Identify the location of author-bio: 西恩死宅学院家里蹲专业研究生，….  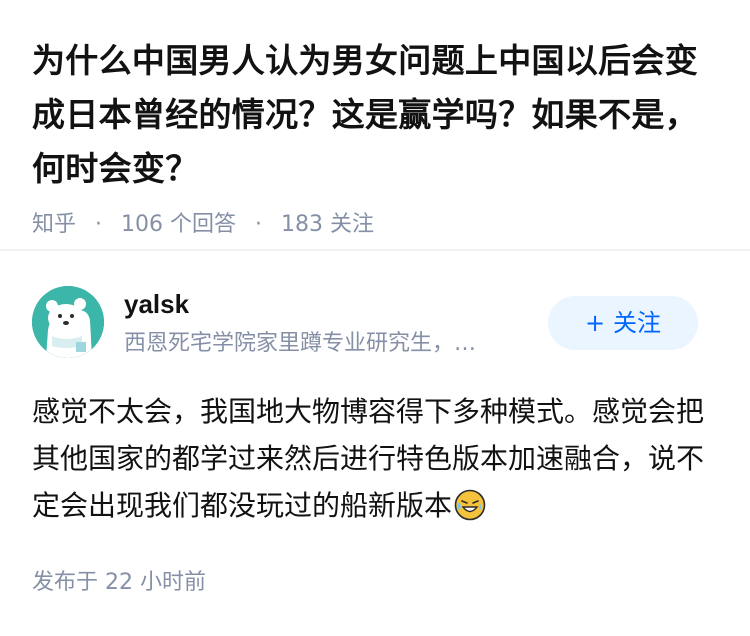
(300, 343).